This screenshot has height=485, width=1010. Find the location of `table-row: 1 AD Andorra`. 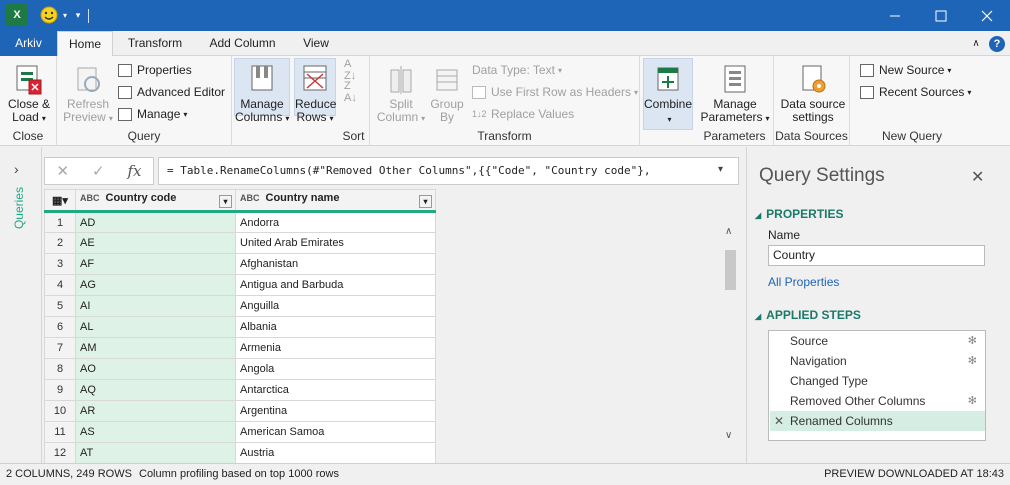

table-row: 1 AD Andorra is located at coordinates (240, 222).